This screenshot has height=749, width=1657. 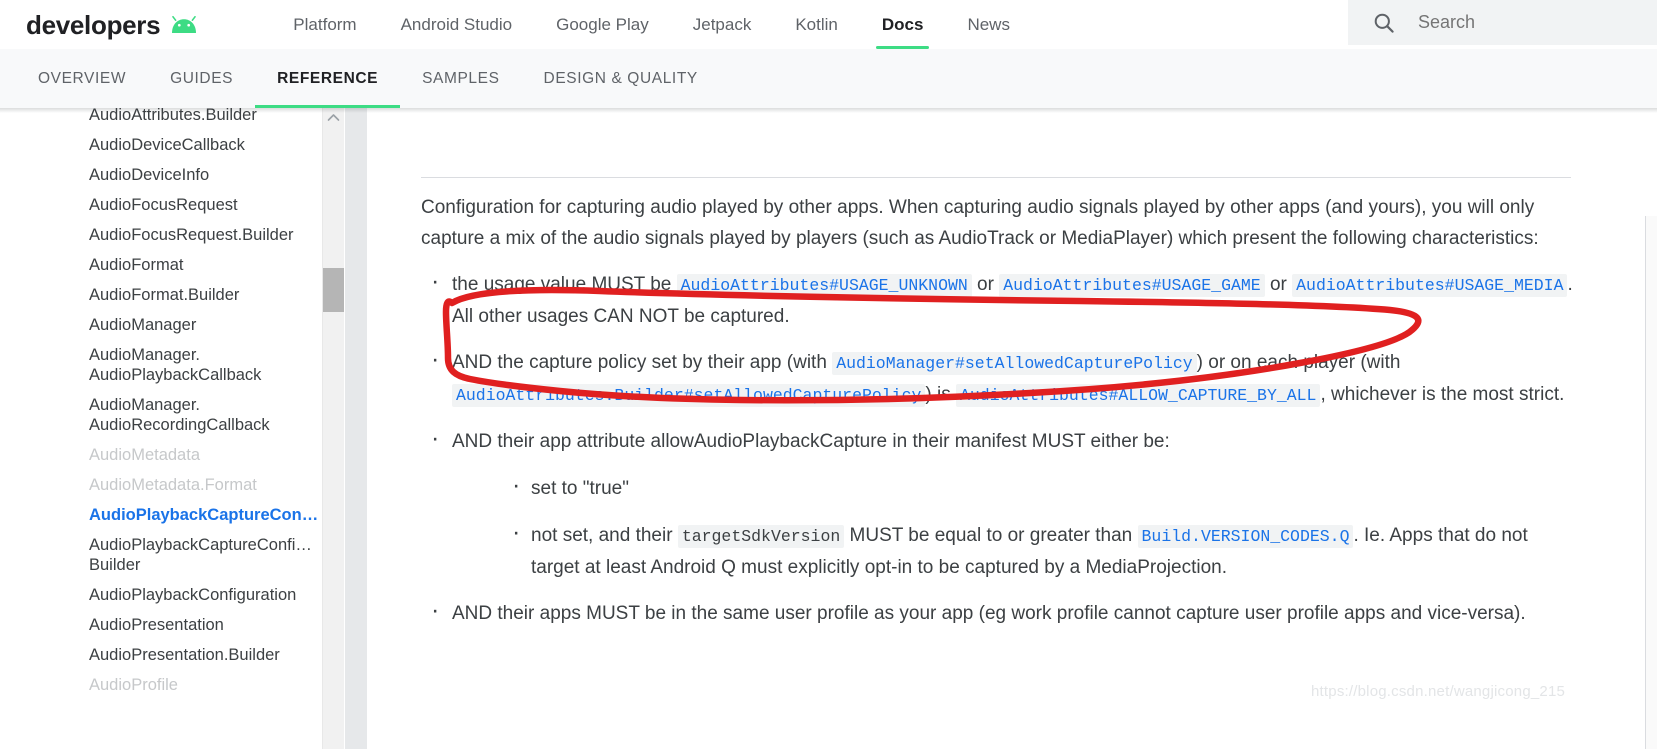 What do you see at coordinates (988, 24) in the screenshot?
I see `nav-item-news: News` at bounding box center [988, 24].